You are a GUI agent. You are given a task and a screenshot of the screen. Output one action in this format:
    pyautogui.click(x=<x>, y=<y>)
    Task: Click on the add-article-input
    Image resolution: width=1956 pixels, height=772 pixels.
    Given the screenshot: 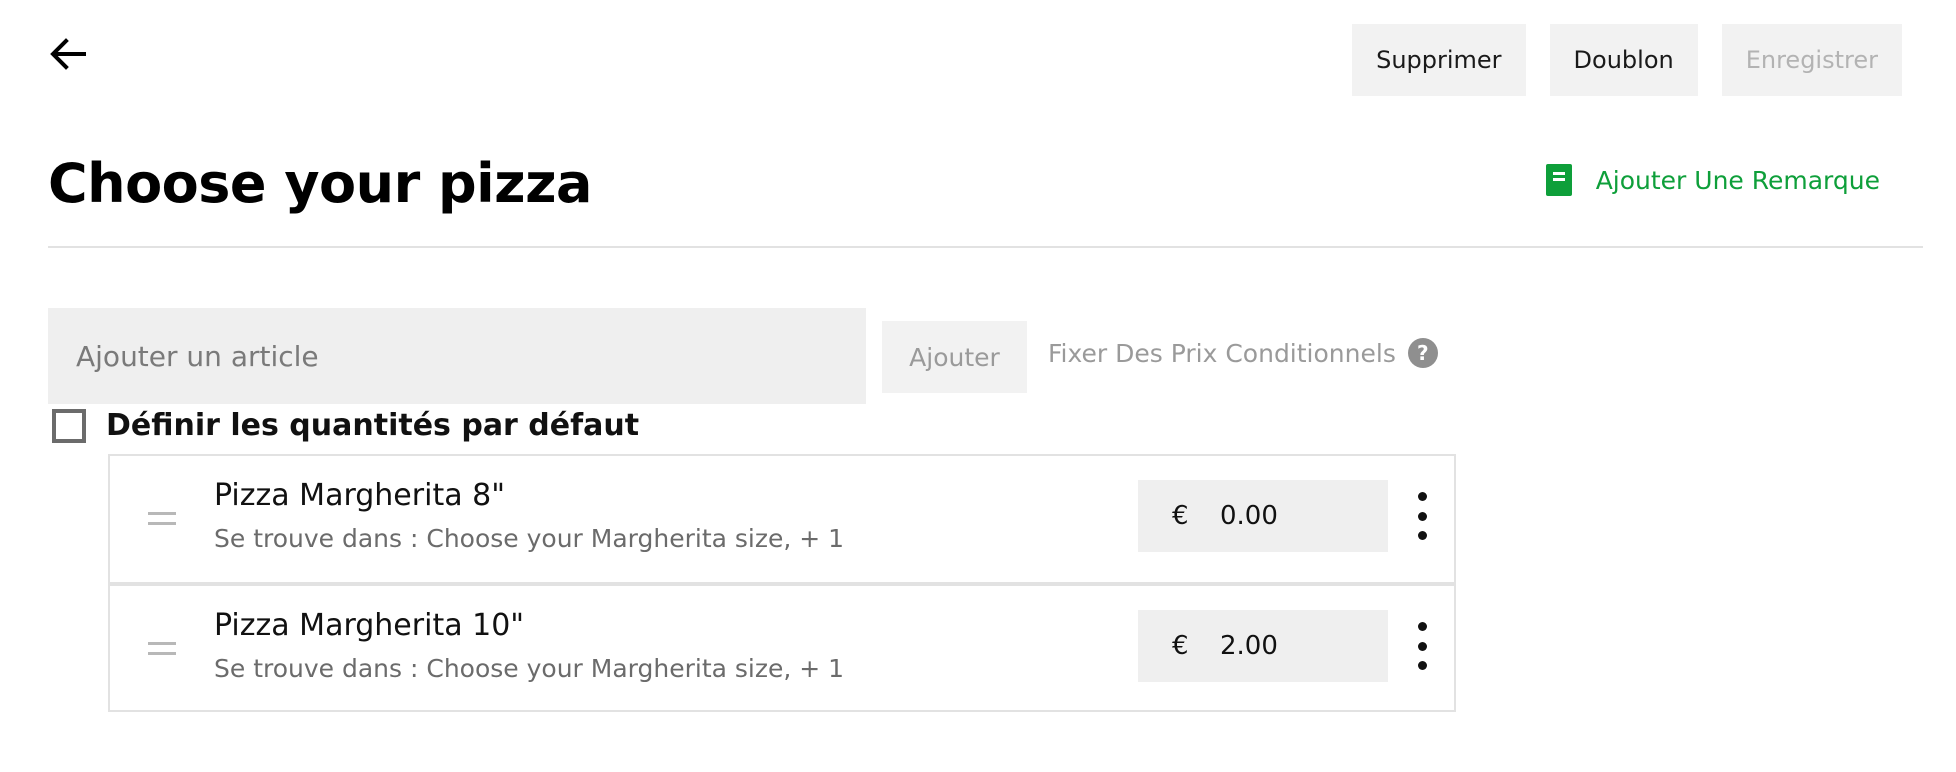 What is the action you would take?
    pyautogui.click(x=457, y=356)
    